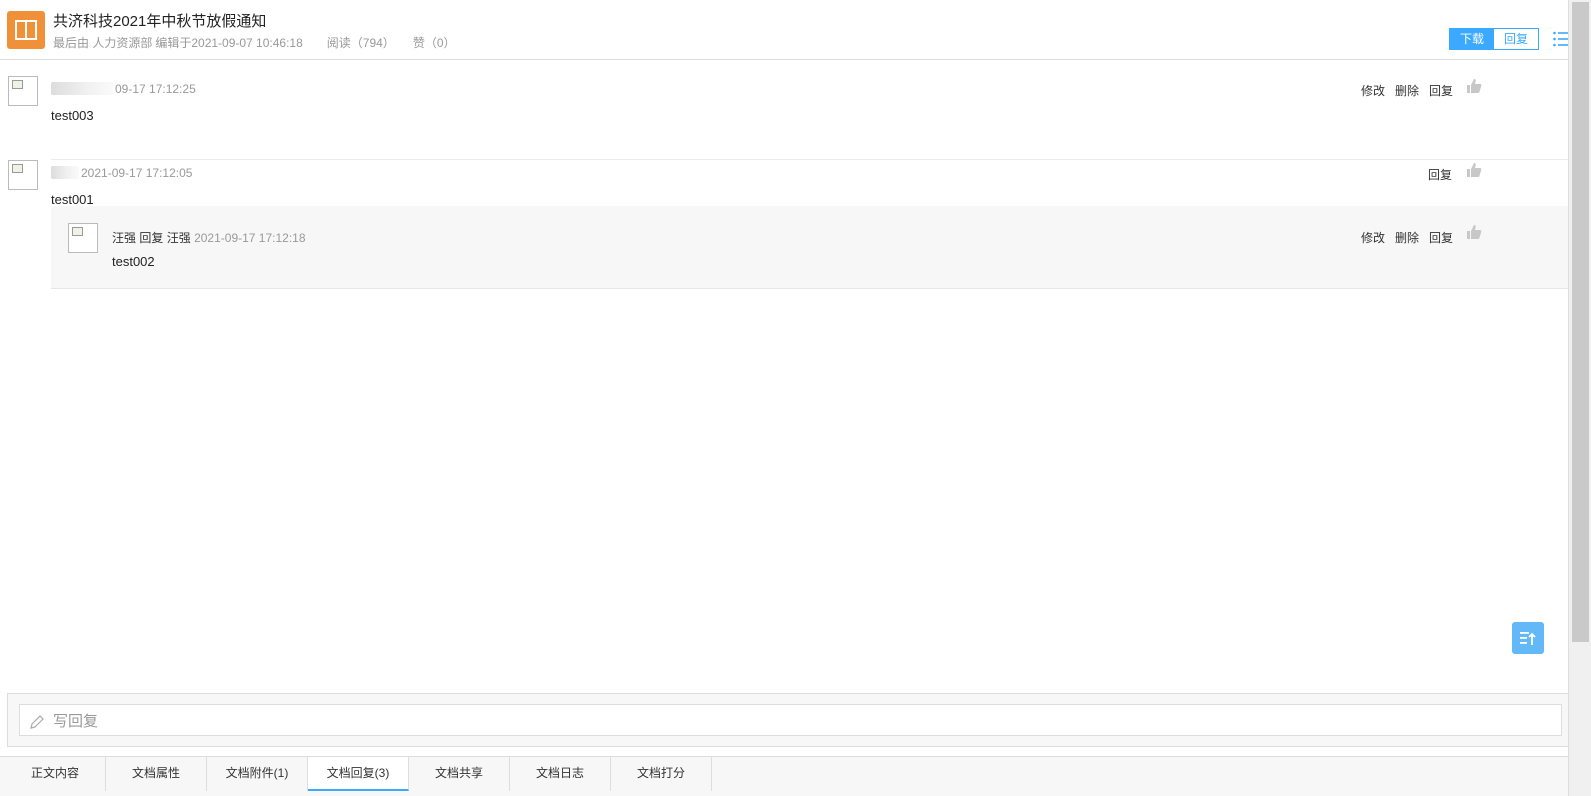 Image resolution: width=1591 pixels, height=796 pixels. What do you see at coordinates (257, 774) in the screenshot?
I see `tab-attachments: 文档附件(1)` at bounding box center [257, 774].